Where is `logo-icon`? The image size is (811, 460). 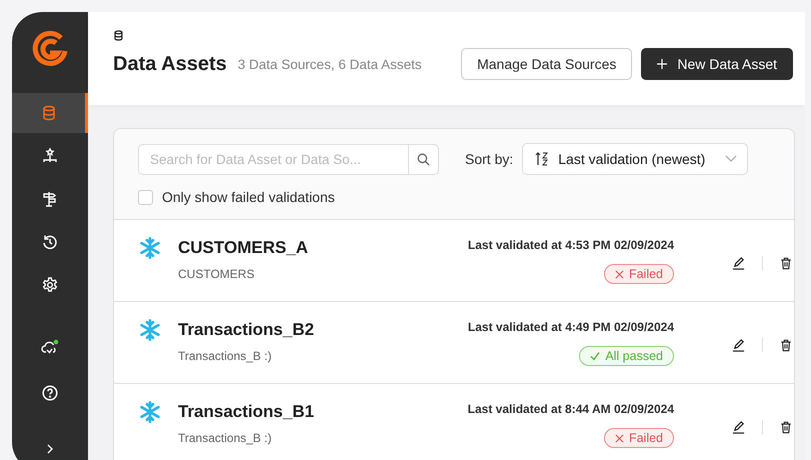
logo-icon is located at coordinates (50, 49).